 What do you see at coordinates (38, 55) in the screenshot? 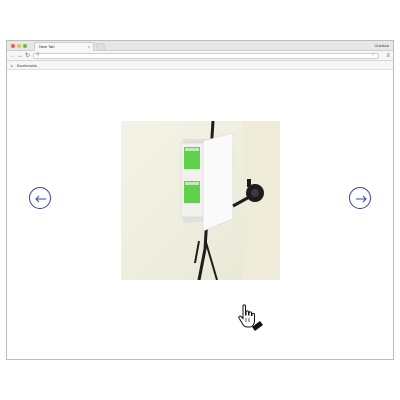
I see `search-icon: ⚲` at bounding box center [38, 55].